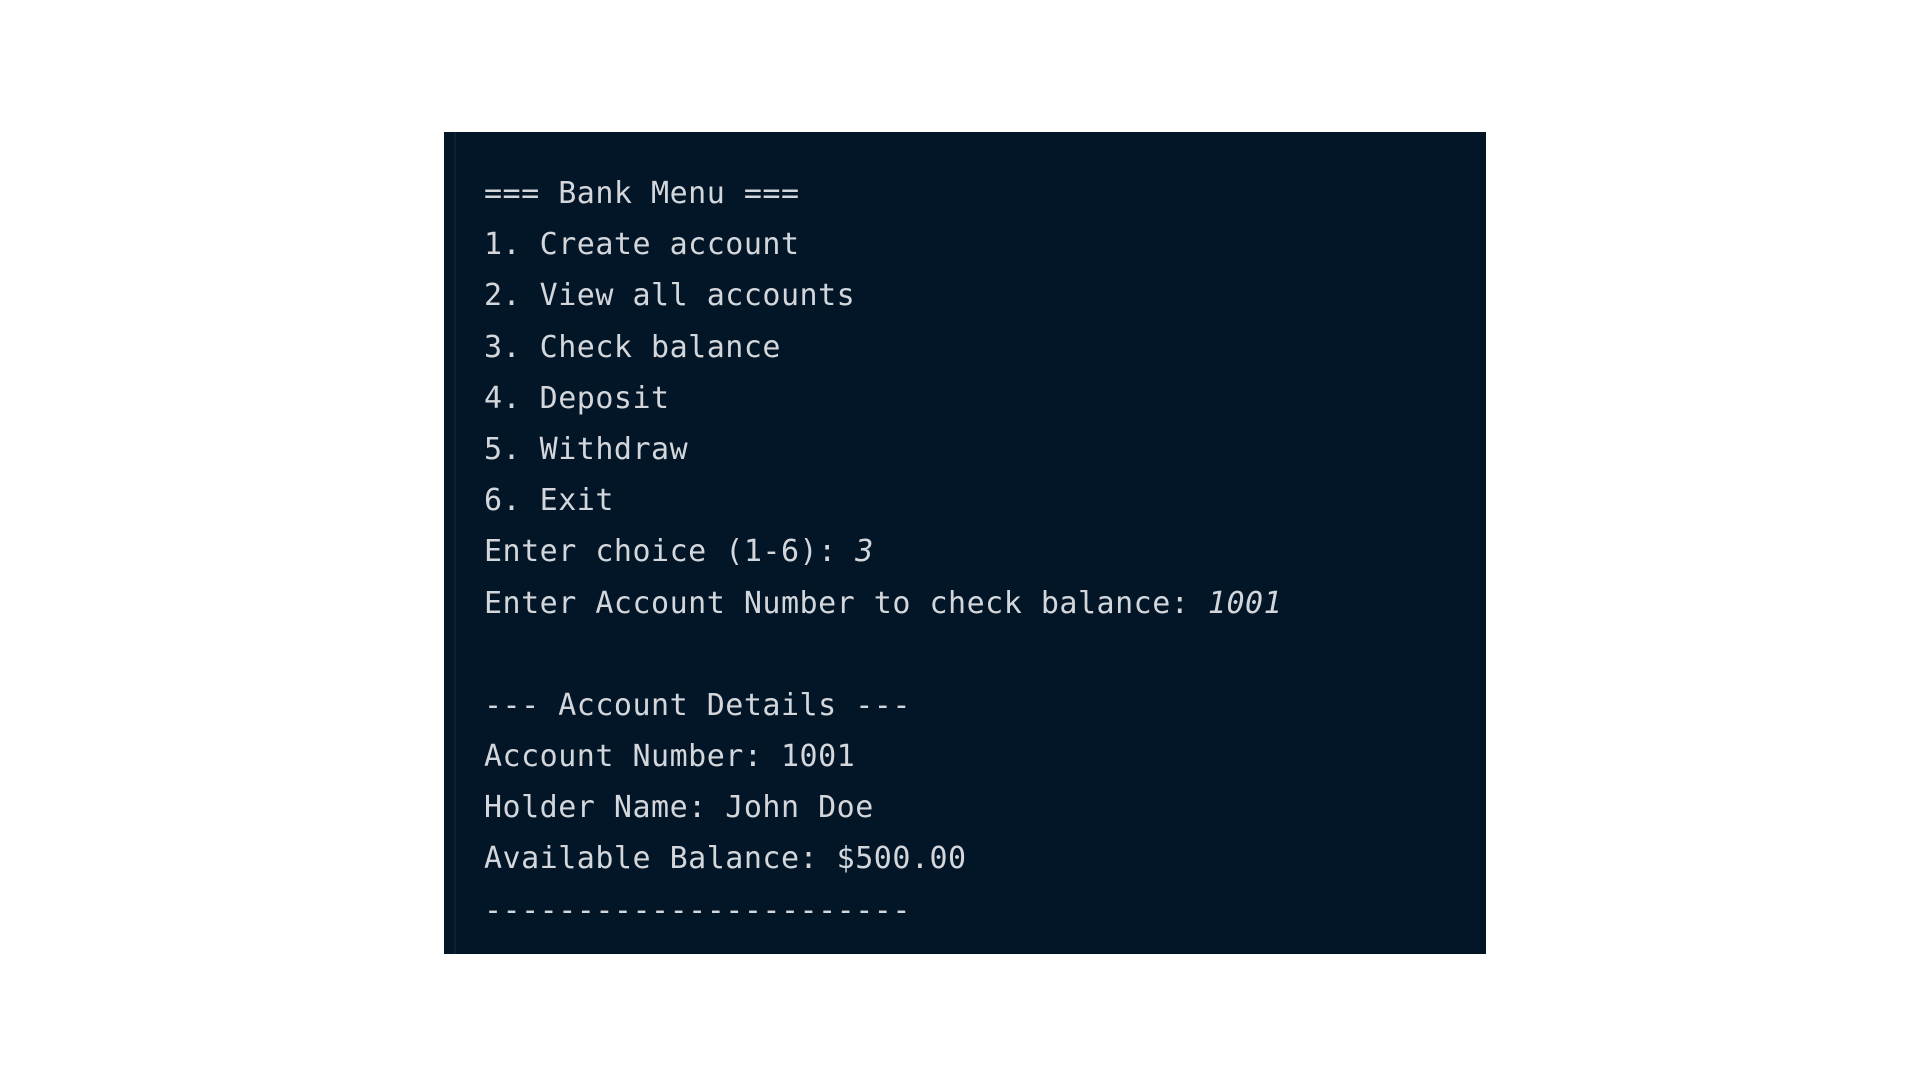 Image resolution: width=1920 pixels, height=1080 pixels. What do you see at coordinates (679, 808) in the screenshot?
I see `holder-name-line: Holder Name: John Doe` at bounding box center [679, 808].